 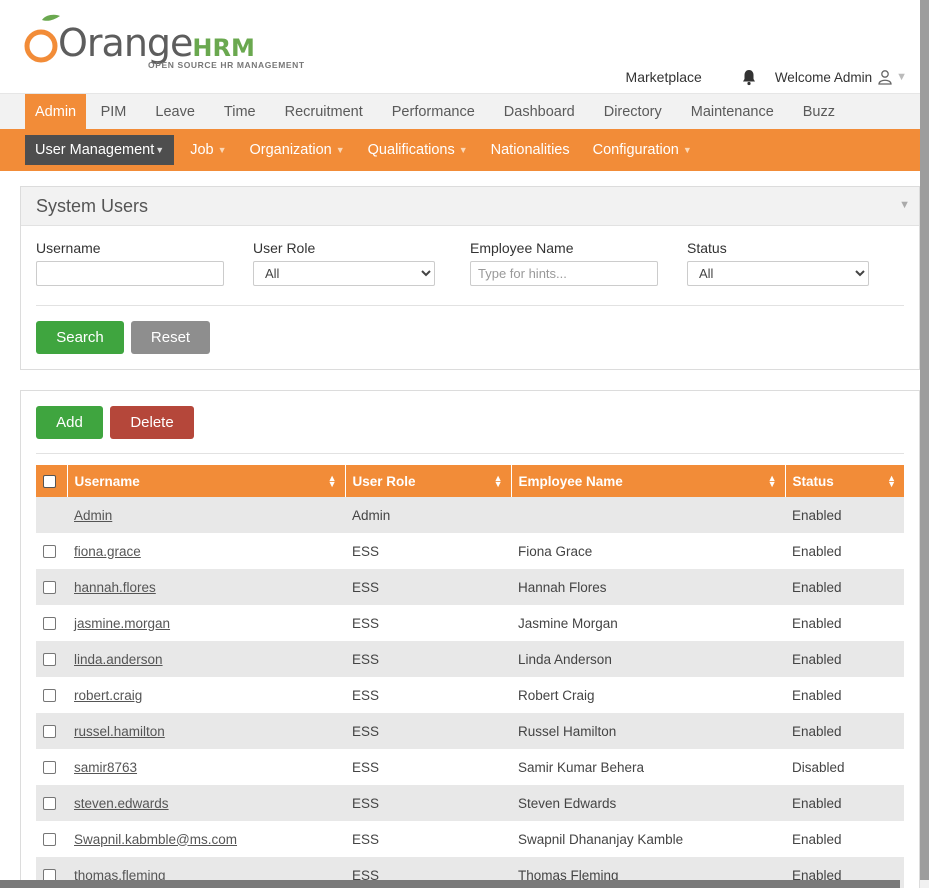 I want to click on reset-button: Reset, so click(x=170, y=337).